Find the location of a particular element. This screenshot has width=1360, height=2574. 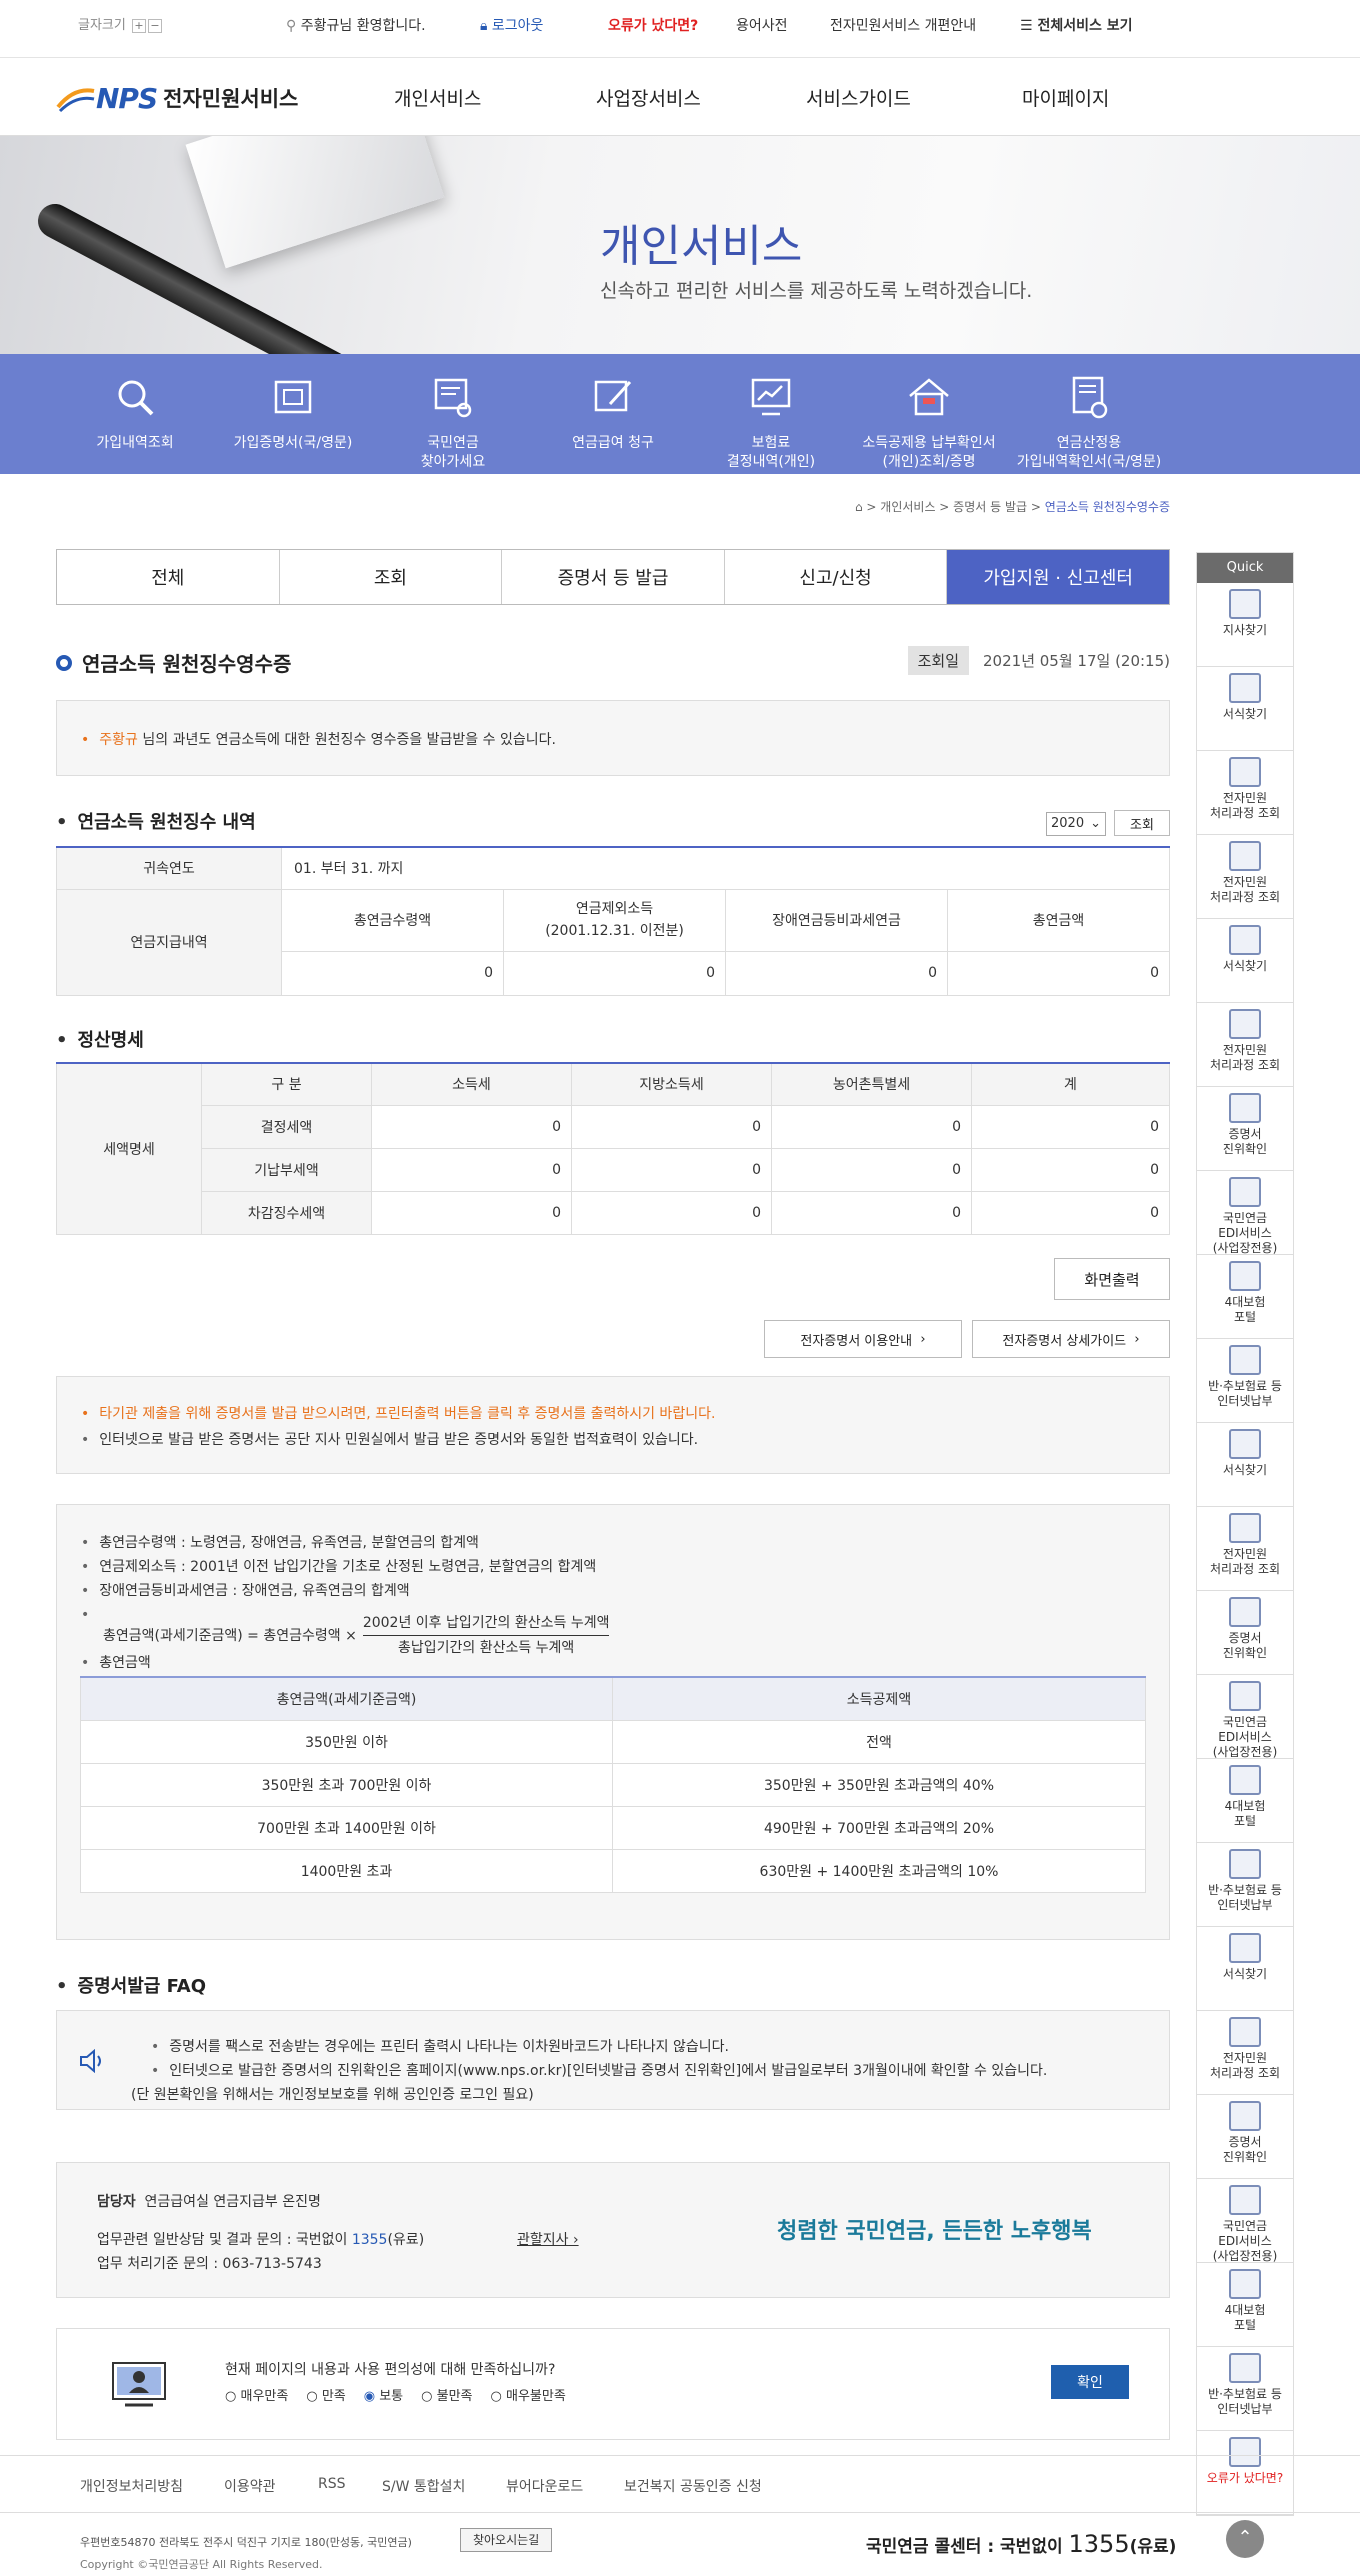

footer-link: 개인정보처리방침 is located at coordinates (131, 2486).